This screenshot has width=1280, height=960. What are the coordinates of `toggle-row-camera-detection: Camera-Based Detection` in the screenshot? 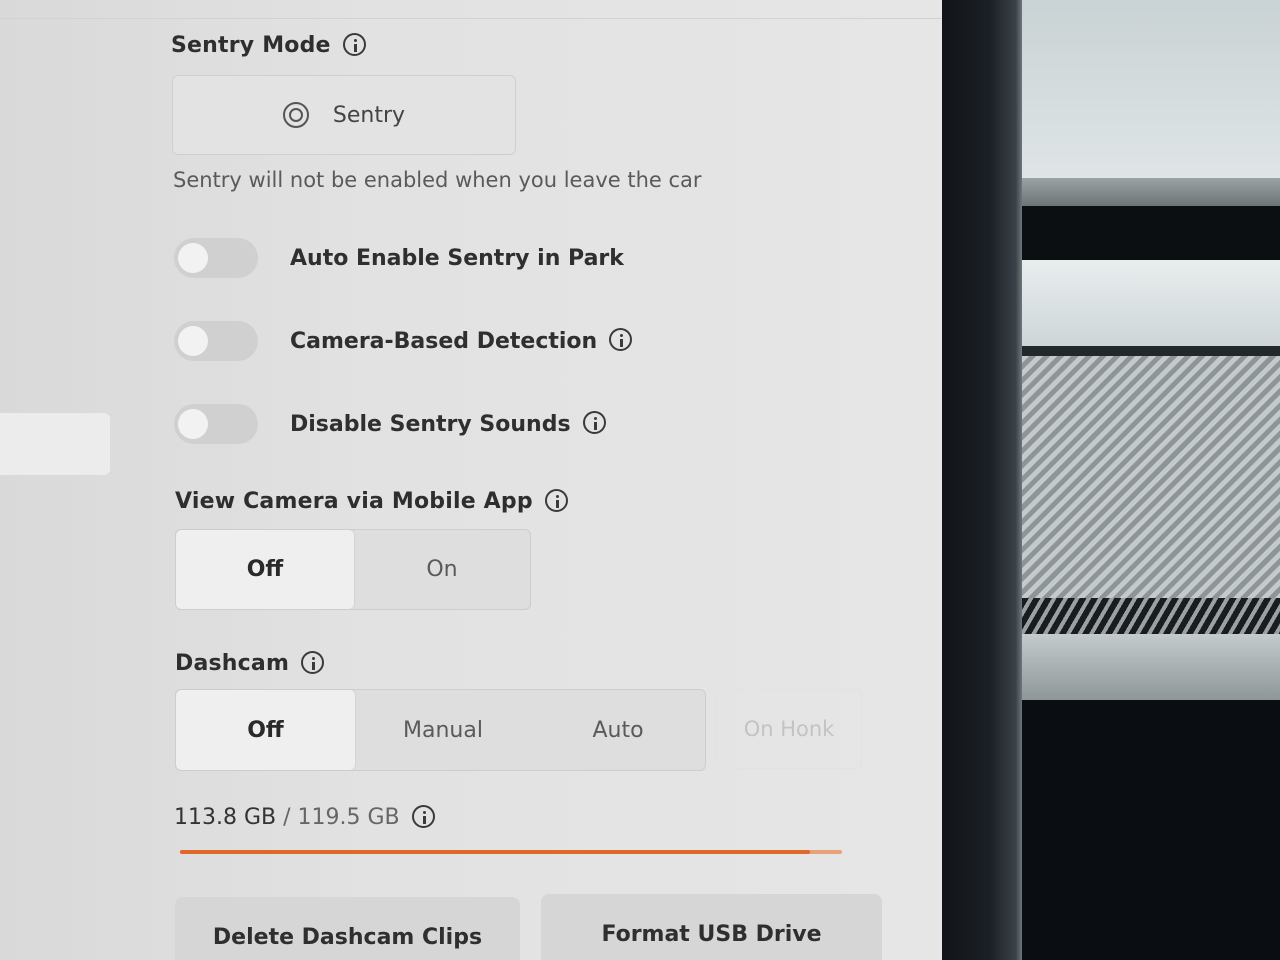 It's located at (403, 341).